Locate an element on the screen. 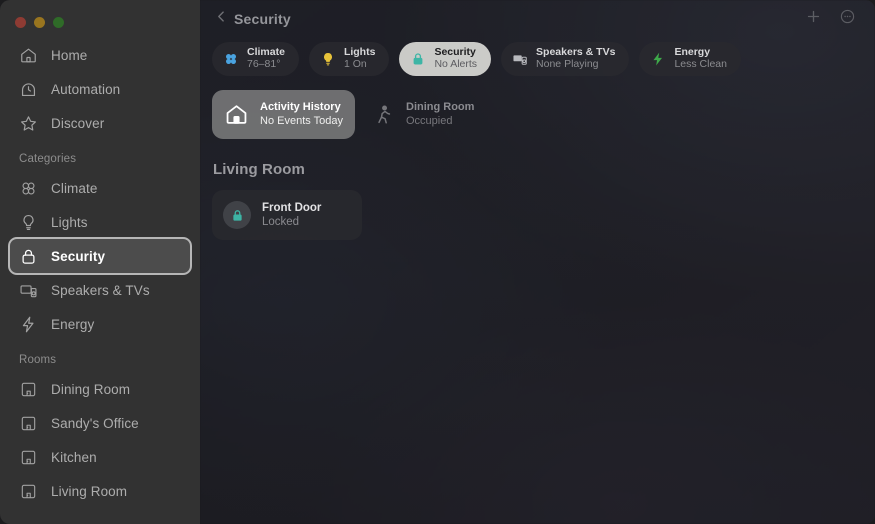  status-pill-energy: Energy Less Clean is located at coordinates (690, 59).